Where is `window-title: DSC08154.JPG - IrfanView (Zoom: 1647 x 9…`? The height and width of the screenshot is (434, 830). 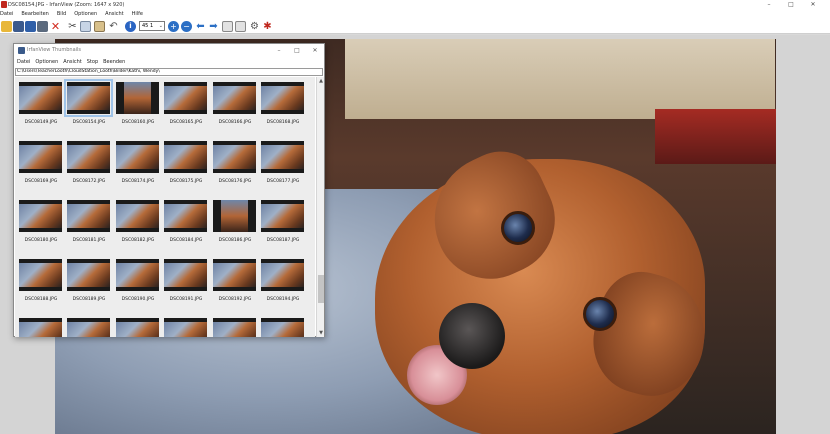
window-title: DSC08154.JPG - IrfanView (Zoom: 1647 x 9… is located at coordinates (66, 5).